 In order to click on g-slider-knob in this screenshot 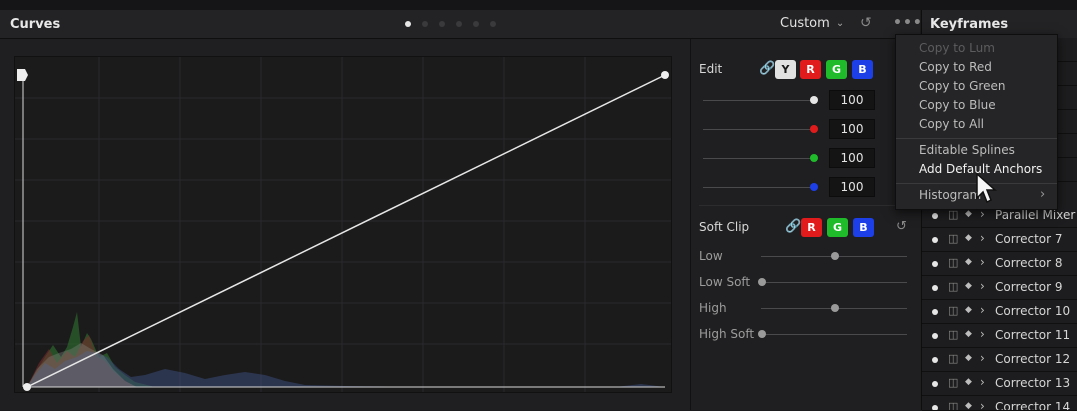, I will do `click(814, 158)`.